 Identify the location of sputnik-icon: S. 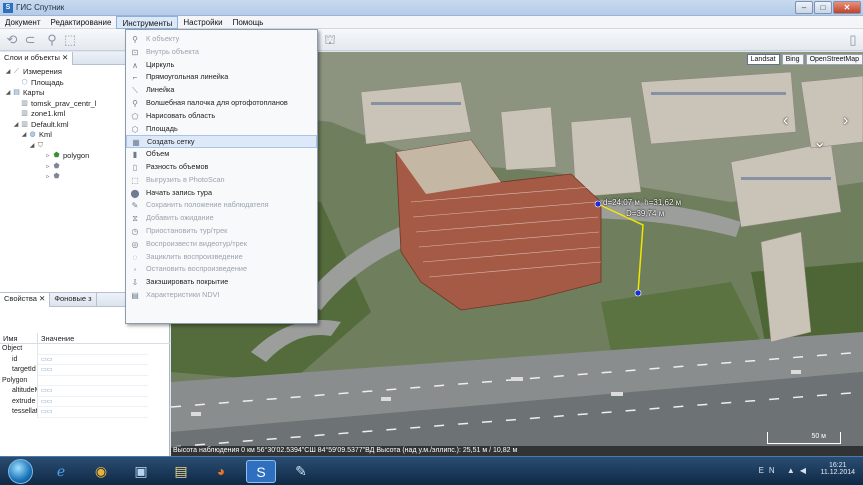
(261, 471).